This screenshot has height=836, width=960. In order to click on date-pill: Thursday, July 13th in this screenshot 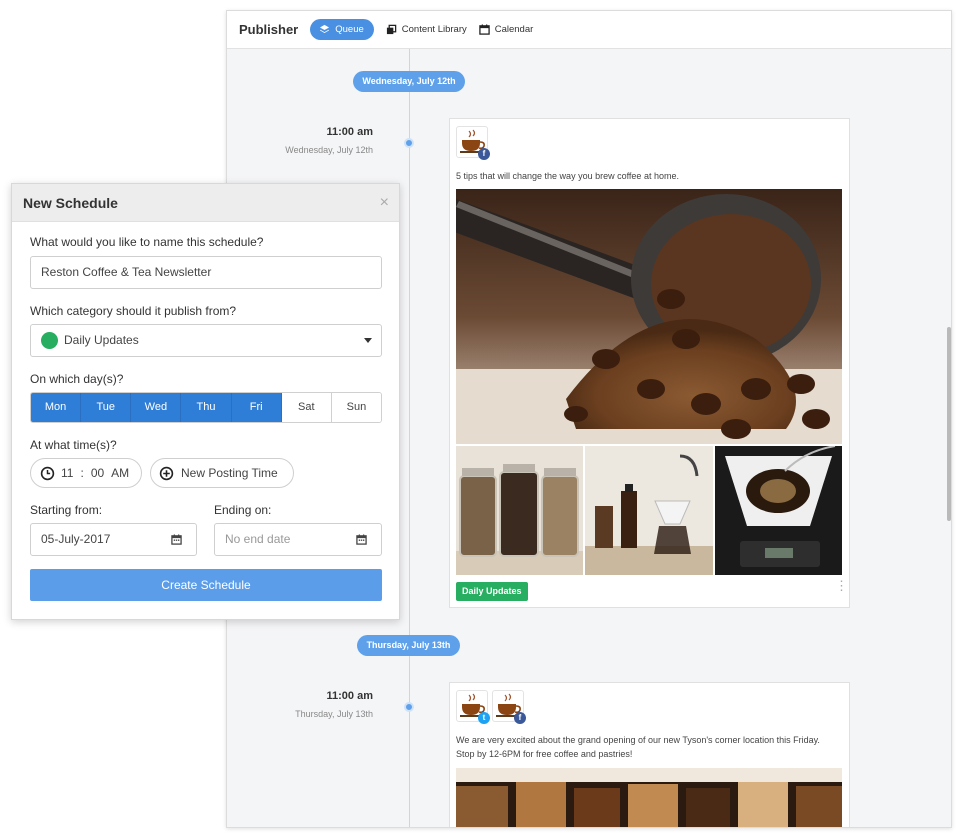, I will do `click(408, 645)`.